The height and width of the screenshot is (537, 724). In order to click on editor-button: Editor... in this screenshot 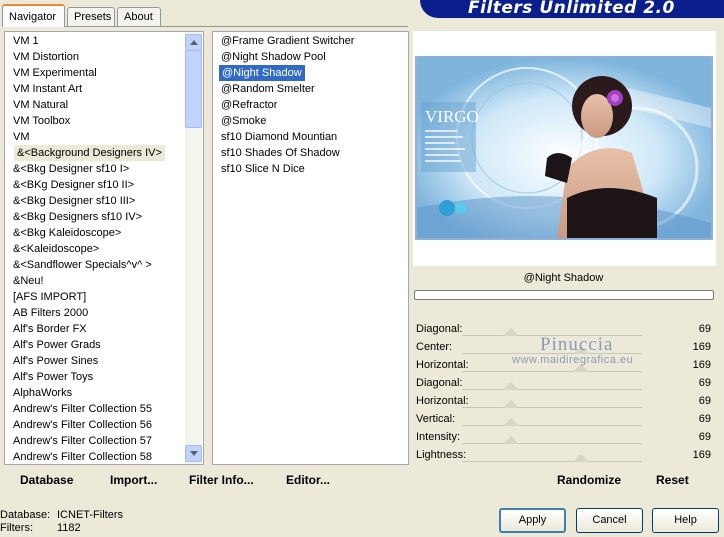, I will do `click(308, 480)`.